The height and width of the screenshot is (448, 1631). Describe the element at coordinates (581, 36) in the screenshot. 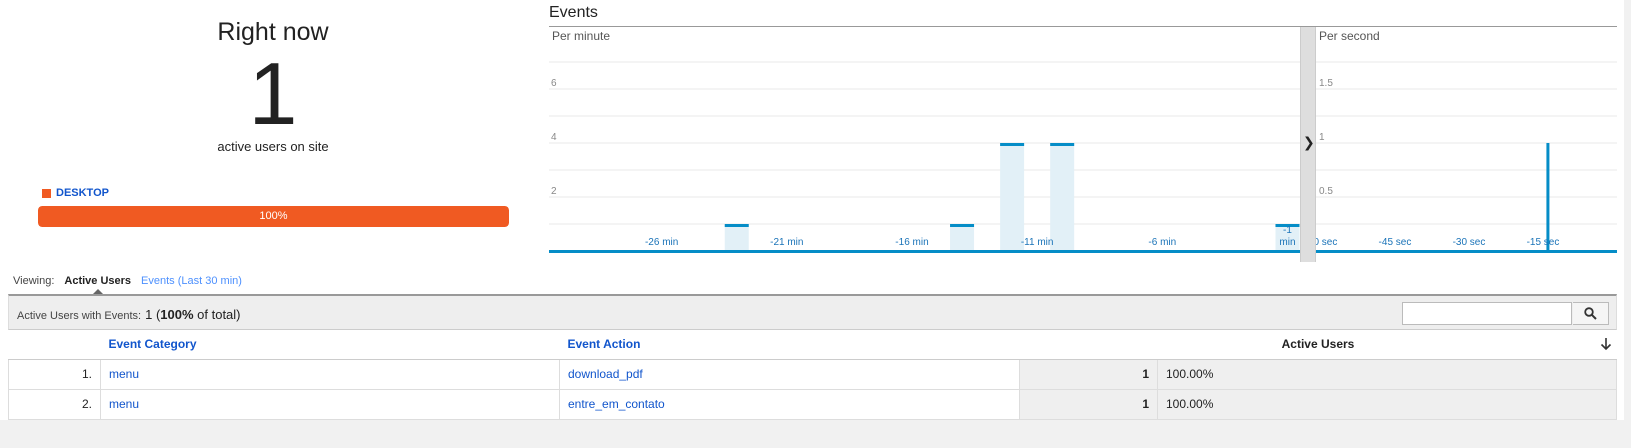

I see `chart-title: Per minute` at that location.